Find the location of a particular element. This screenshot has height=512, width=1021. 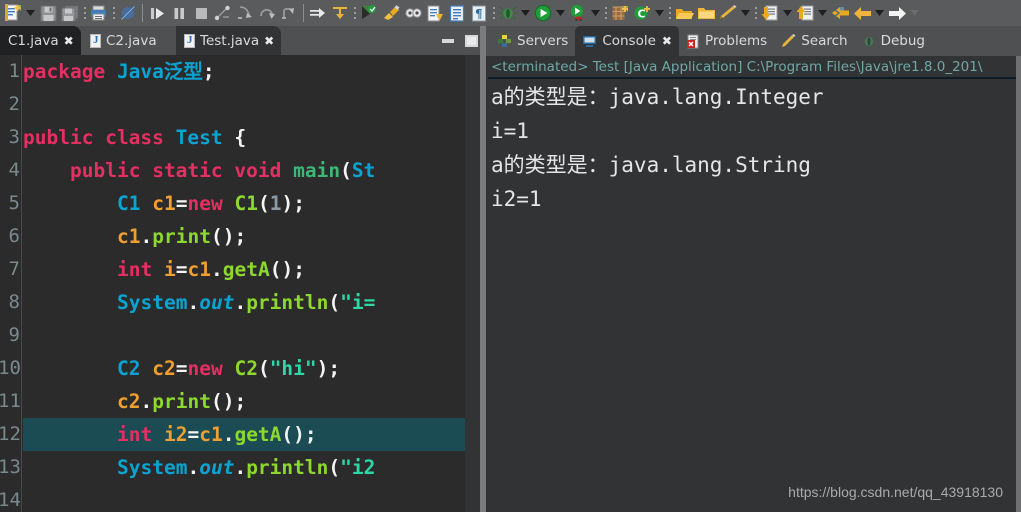

code-line-7: int i=c1.getA(); is located at coordinates (244, 269).